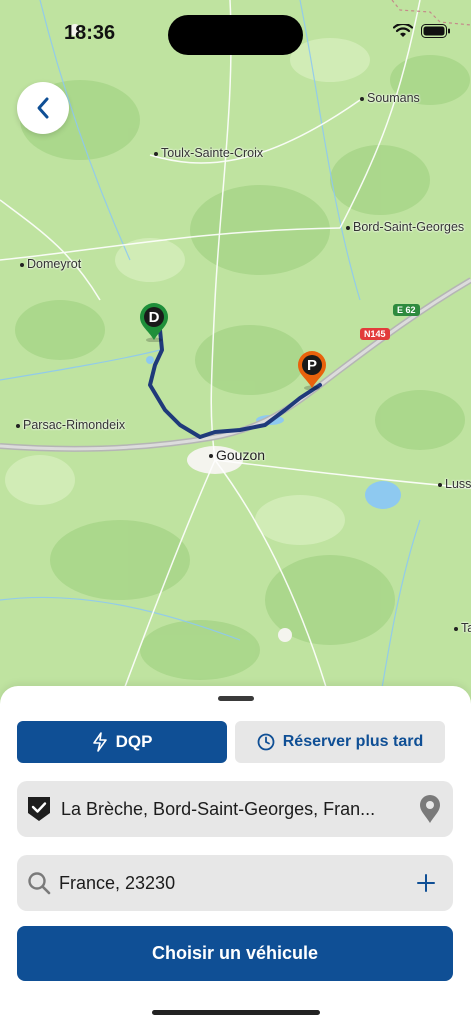  I want to click on lightning-icon, so click(99, 742).